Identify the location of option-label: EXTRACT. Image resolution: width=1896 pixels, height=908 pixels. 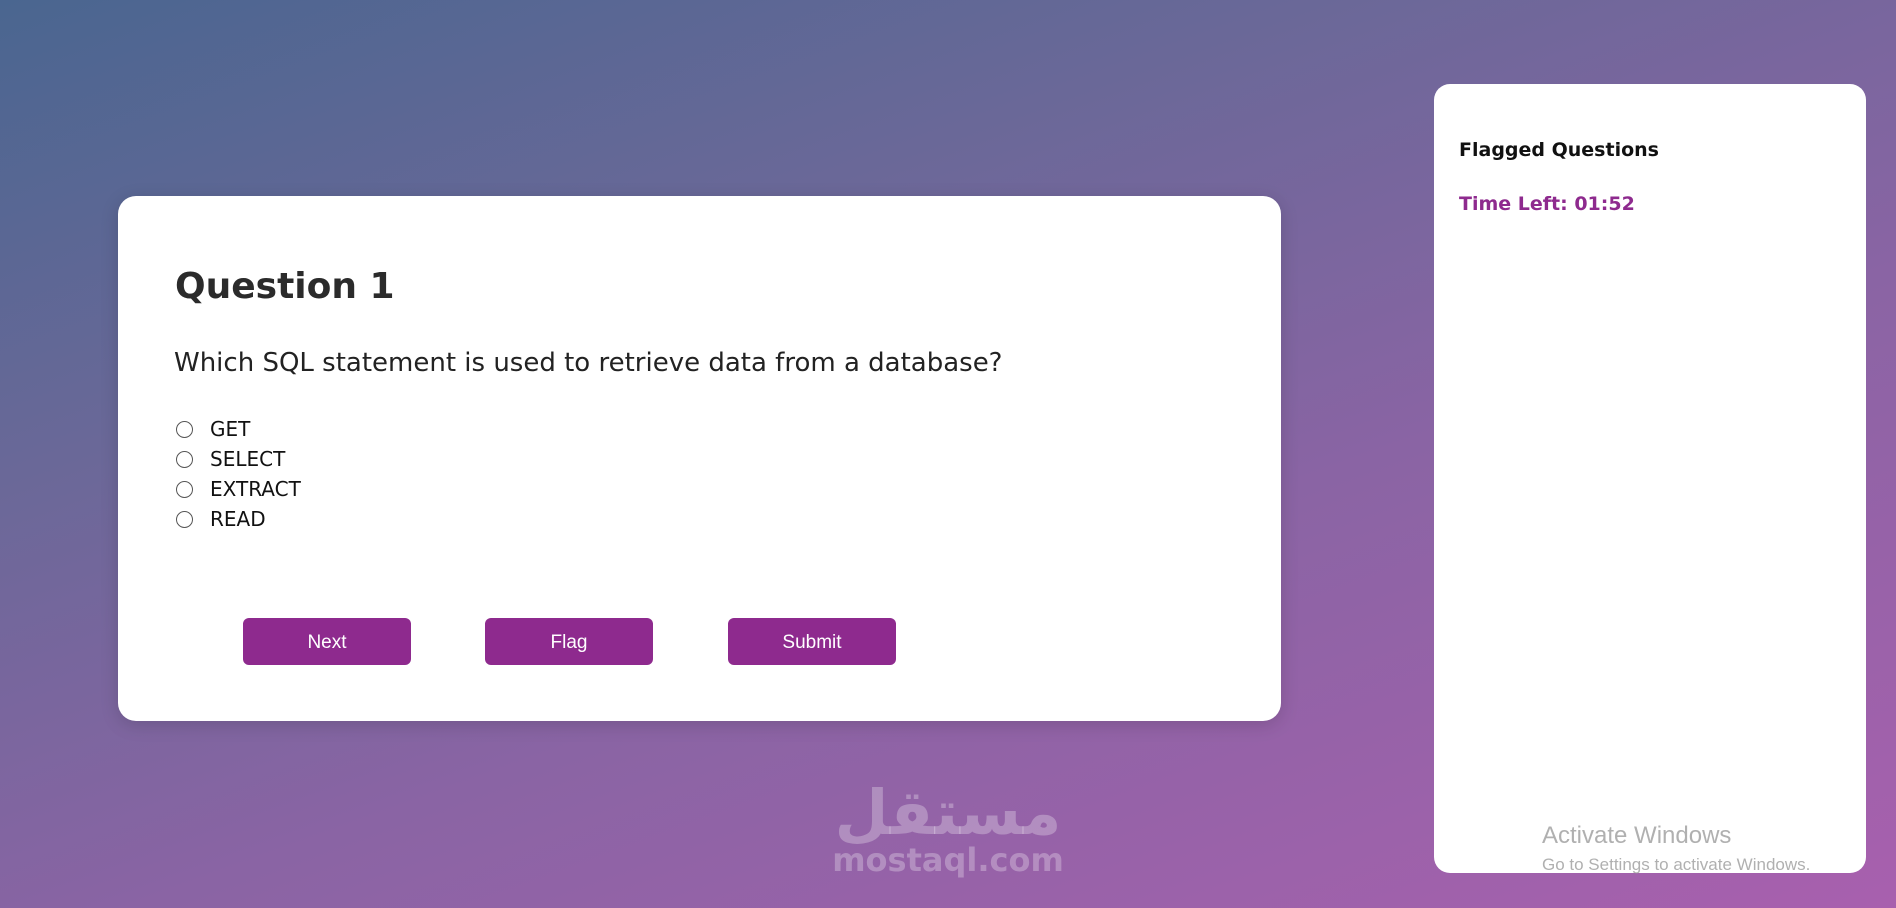
(255, 489).